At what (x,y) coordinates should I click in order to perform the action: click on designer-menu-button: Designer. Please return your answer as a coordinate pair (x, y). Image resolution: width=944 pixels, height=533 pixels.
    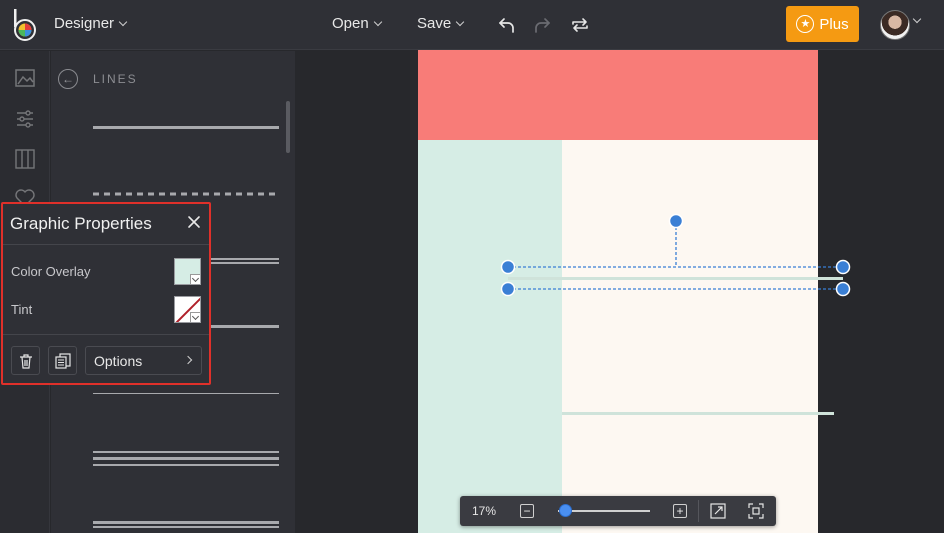
    Looking at the image, I should click on (91, 23).